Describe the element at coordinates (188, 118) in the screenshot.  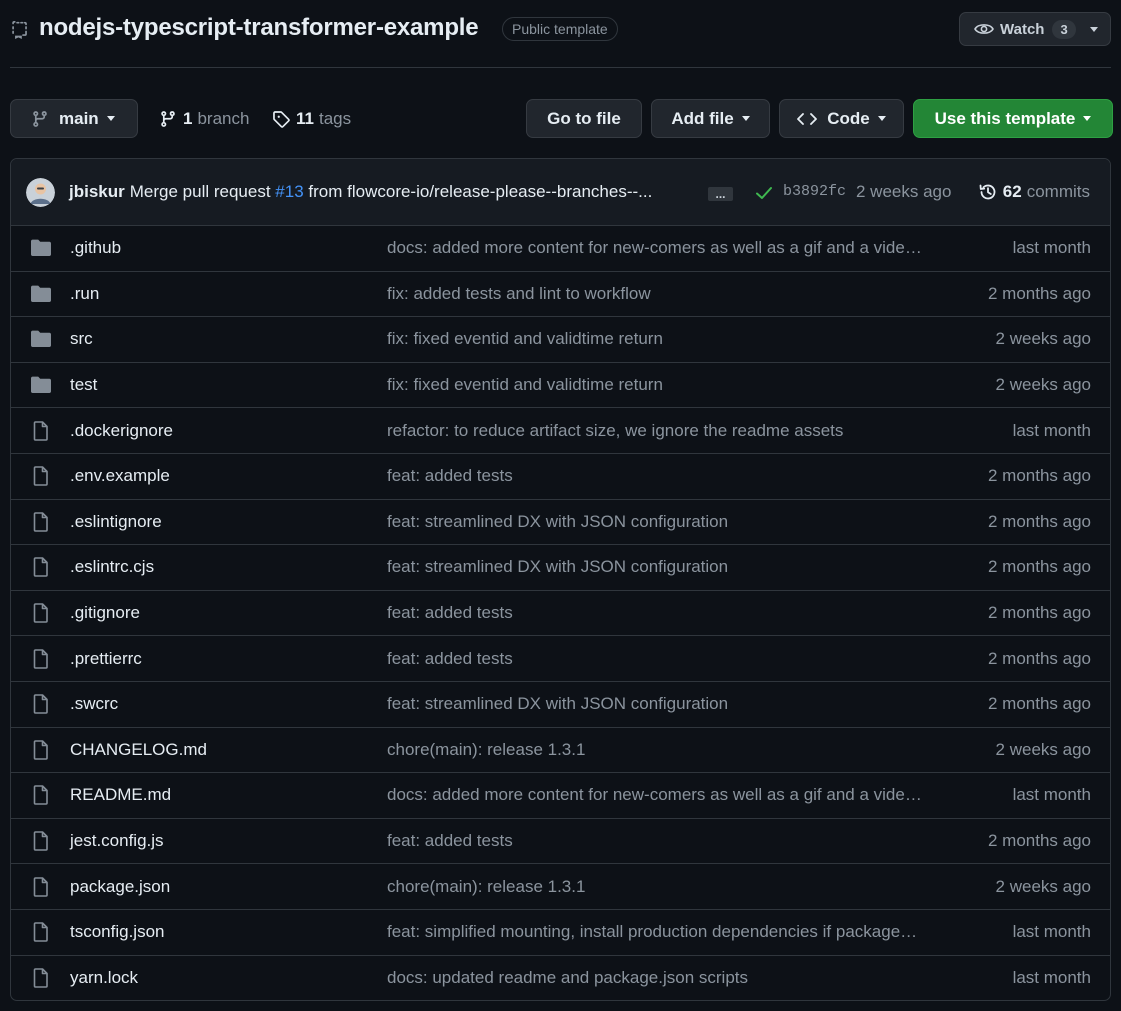
I see `branches-count: 1` at that location.